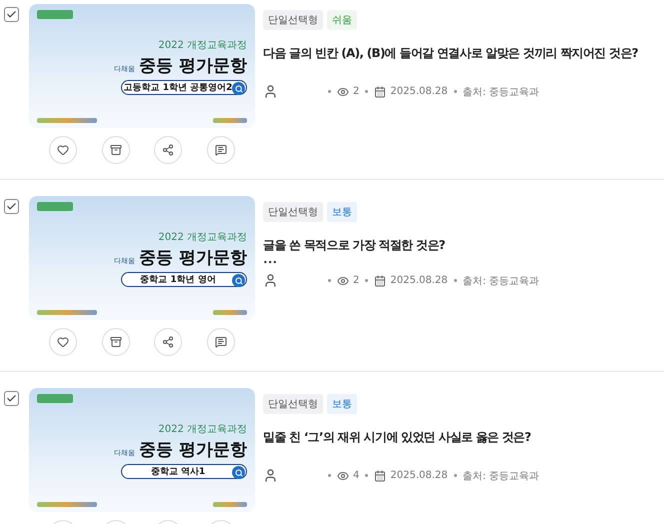  Describe the element at coordinates (401, 262) in the screenshot. I see `more-label: •••` at that location.